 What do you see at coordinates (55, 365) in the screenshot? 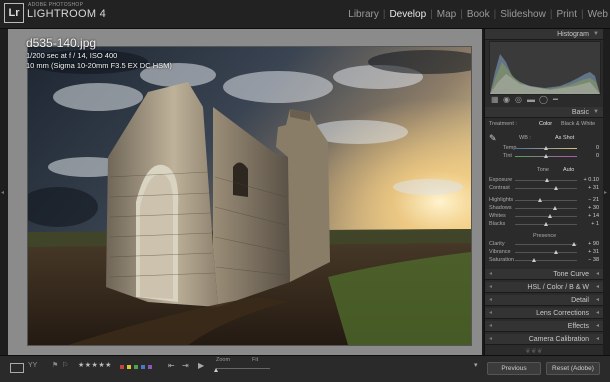
I see `flag-icon: ⚑` at bounding box center [55, 365].